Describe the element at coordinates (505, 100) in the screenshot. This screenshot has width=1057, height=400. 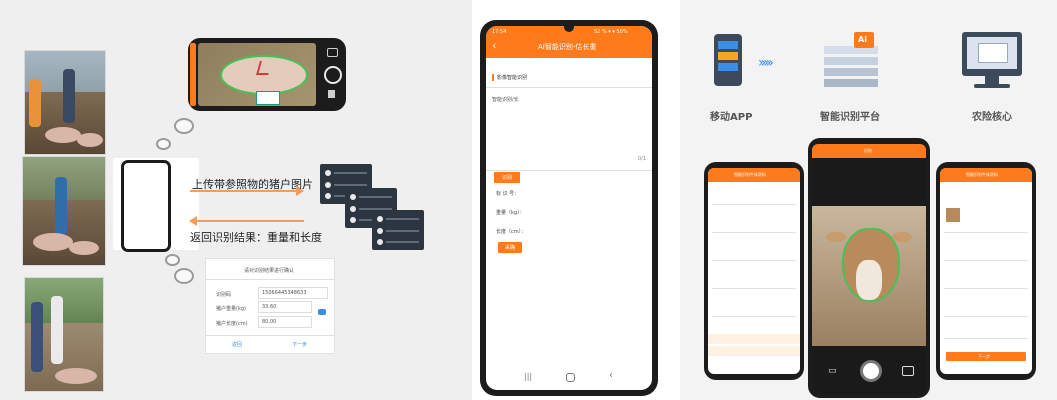
I see `text-area-label: 智能识别/长` at that location.